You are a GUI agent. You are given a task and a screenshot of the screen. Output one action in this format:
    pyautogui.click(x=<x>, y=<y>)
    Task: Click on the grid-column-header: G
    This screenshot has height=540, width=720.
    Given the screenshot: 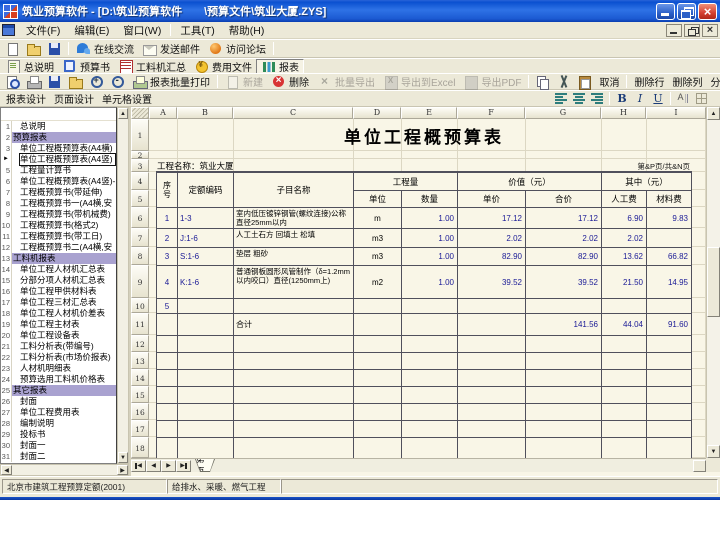 What is the action you would take?
    pyautogui.click(x=563, y=113)
    